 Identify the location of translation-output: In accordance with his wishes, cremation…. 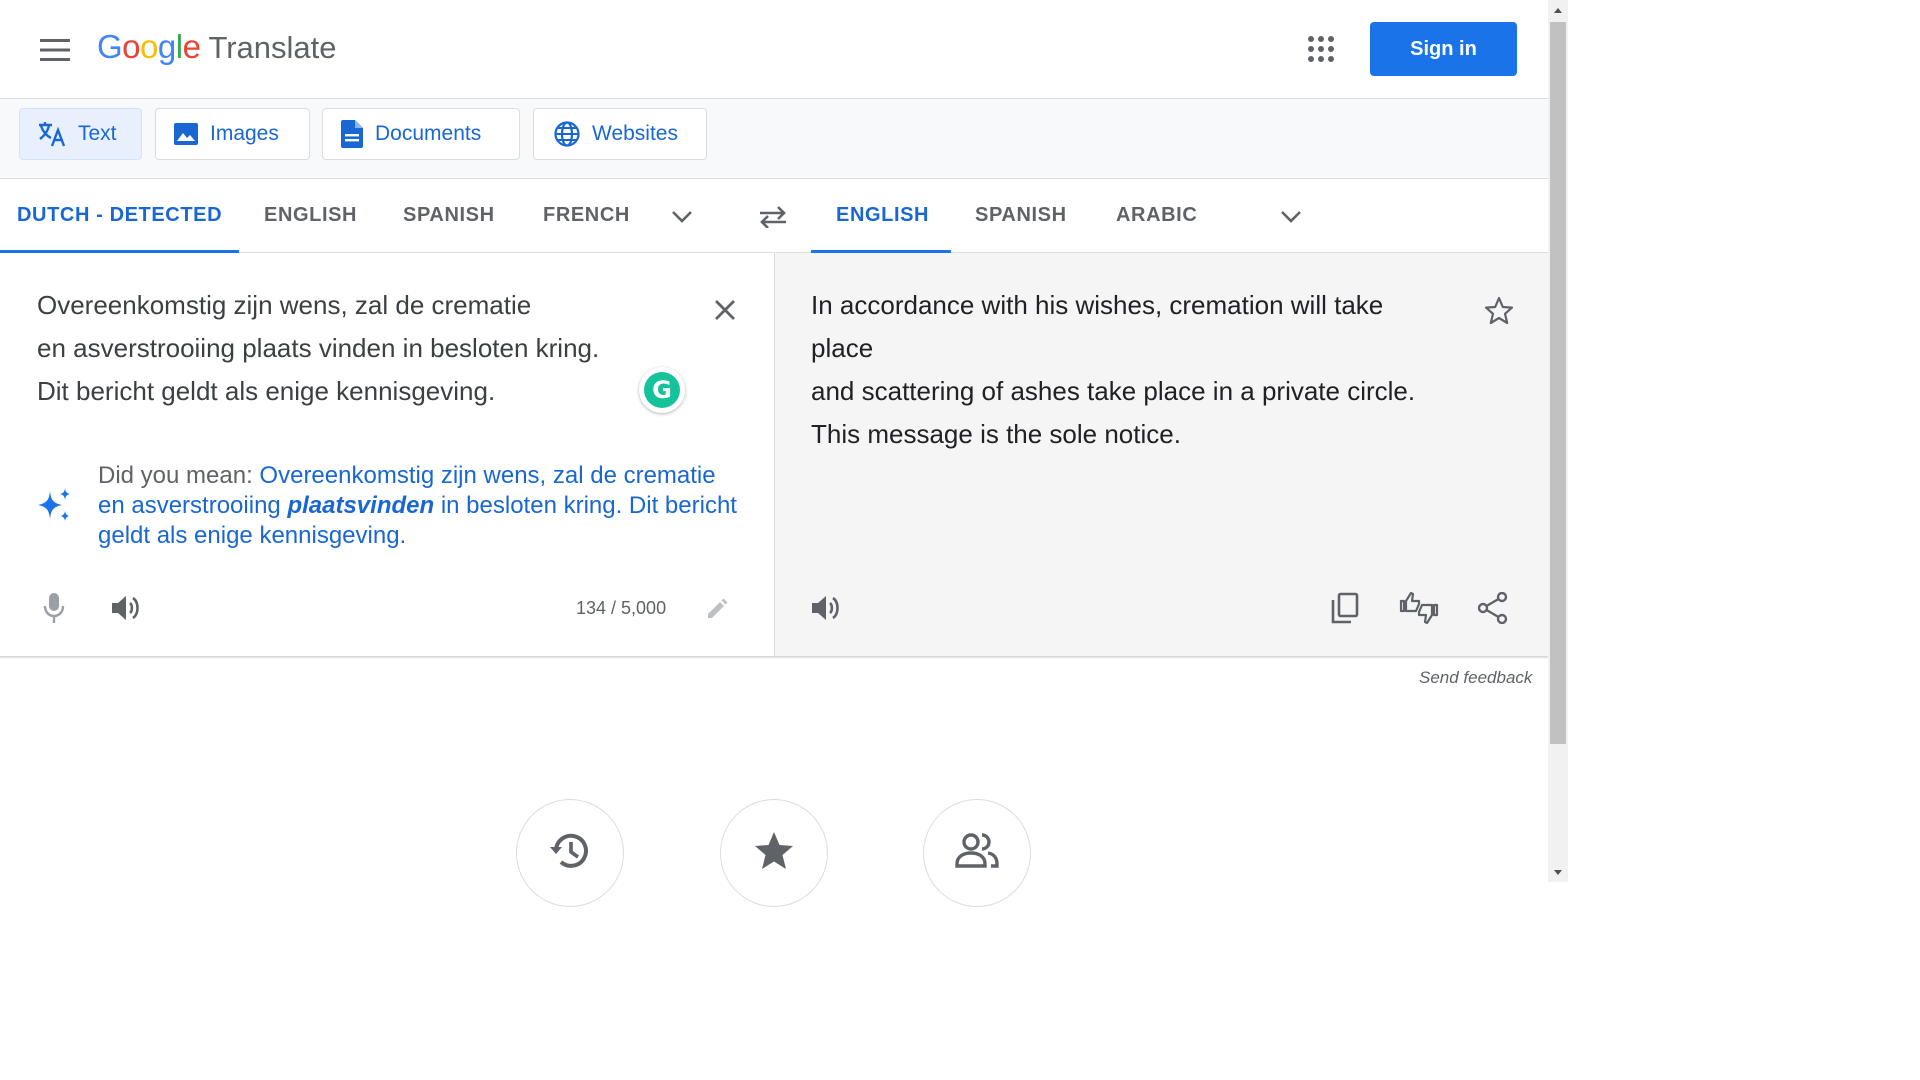
(1113, 370).